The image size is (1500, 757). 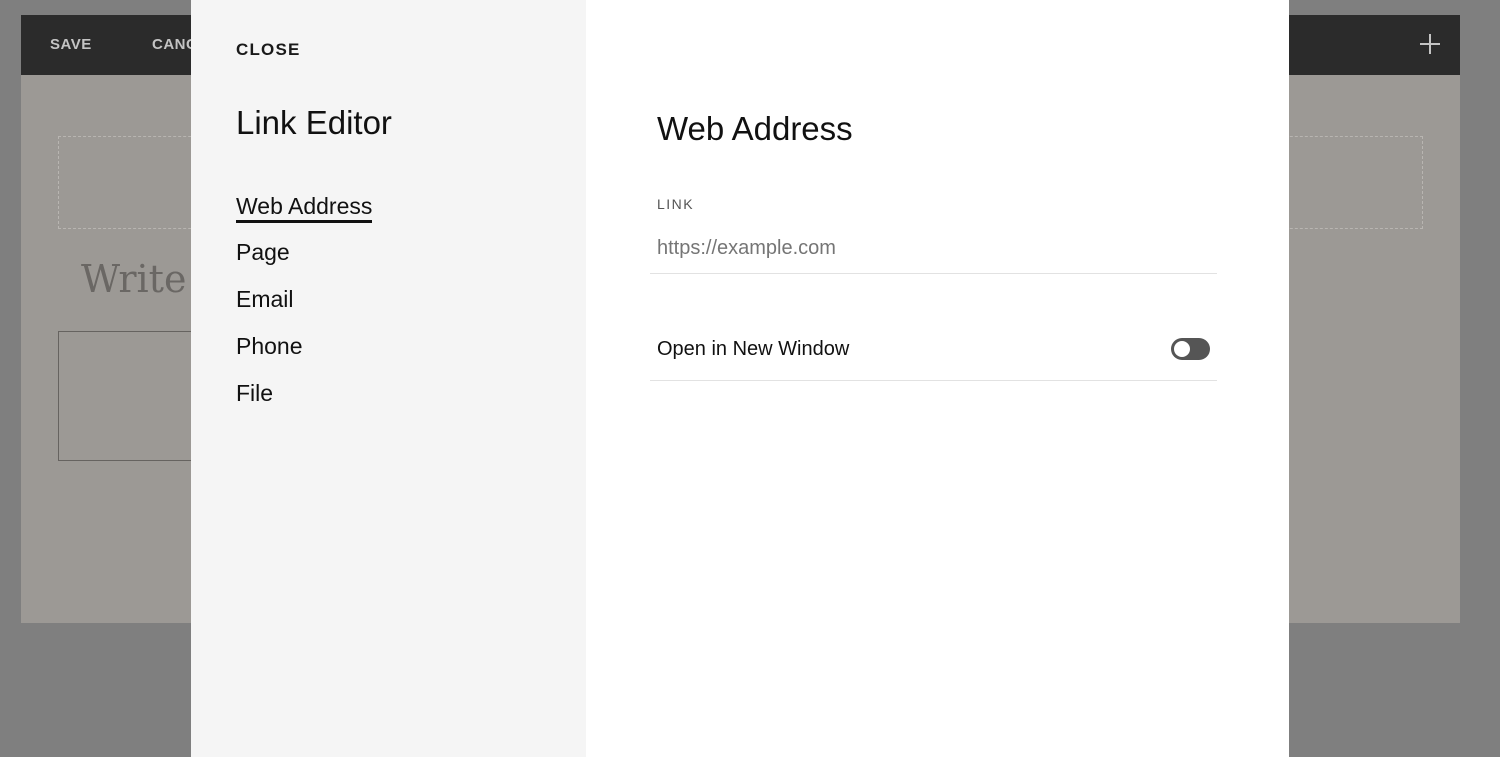 I want to click on open-new-window-toggle, so click(x=1190, y=349).